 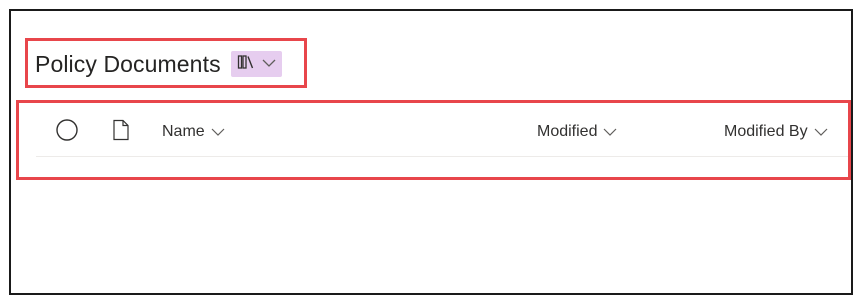 What do you see at coordinates (183, 131) in the screenshot?
I see `column-header-label: Name` at bounding box center [183, 131].